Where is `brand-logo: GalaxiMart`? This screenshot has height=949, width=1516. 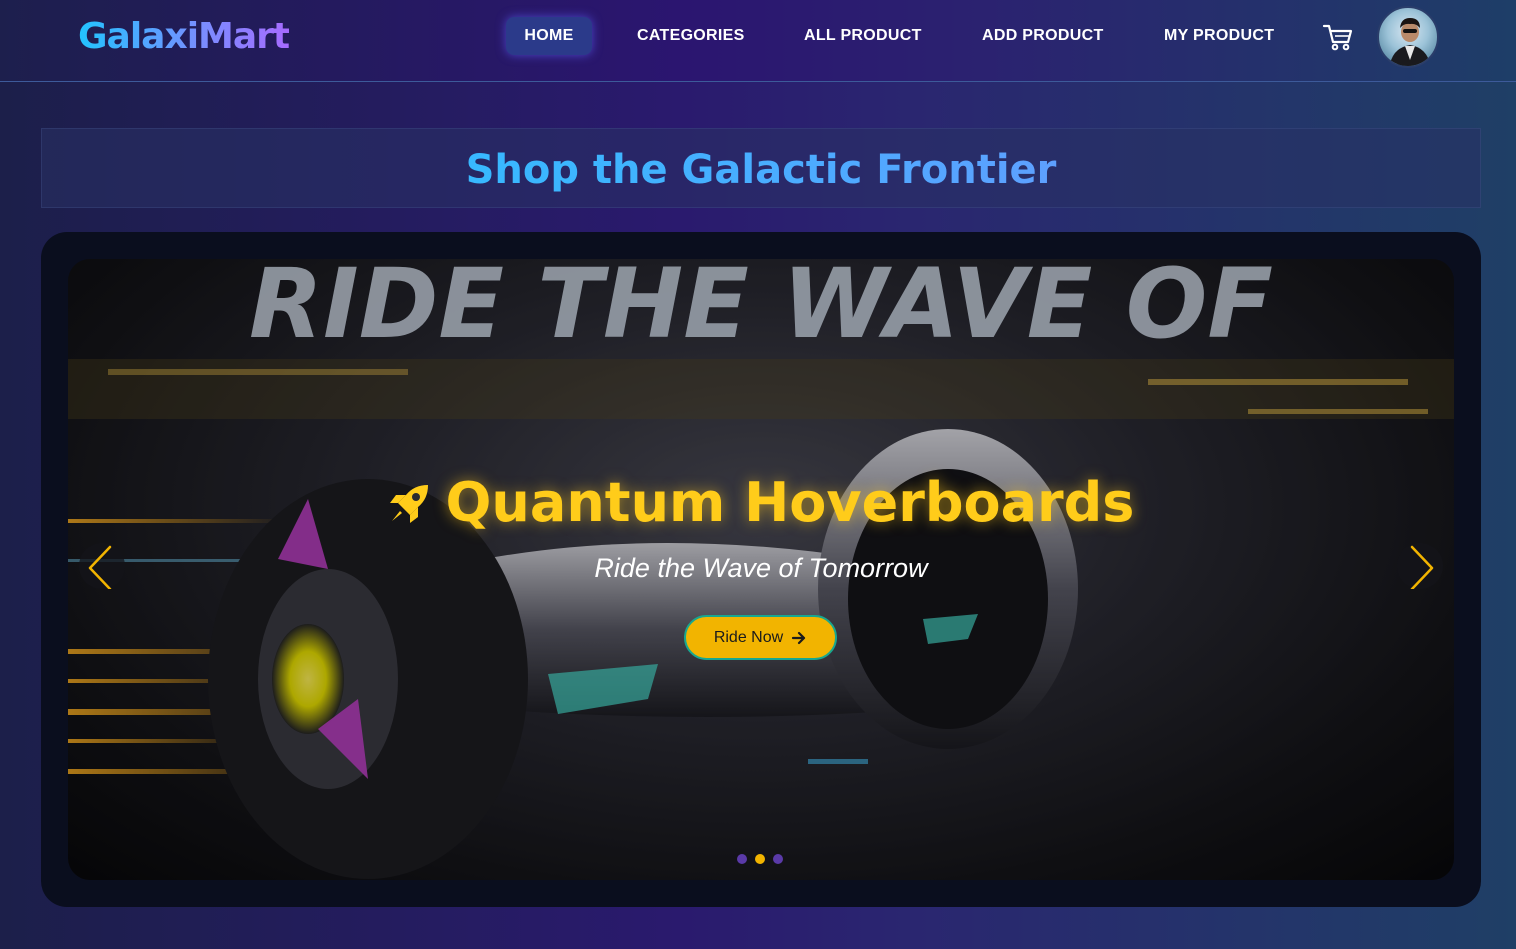 brand-logo: GalaxiMart is located at coordinates (184, 36).